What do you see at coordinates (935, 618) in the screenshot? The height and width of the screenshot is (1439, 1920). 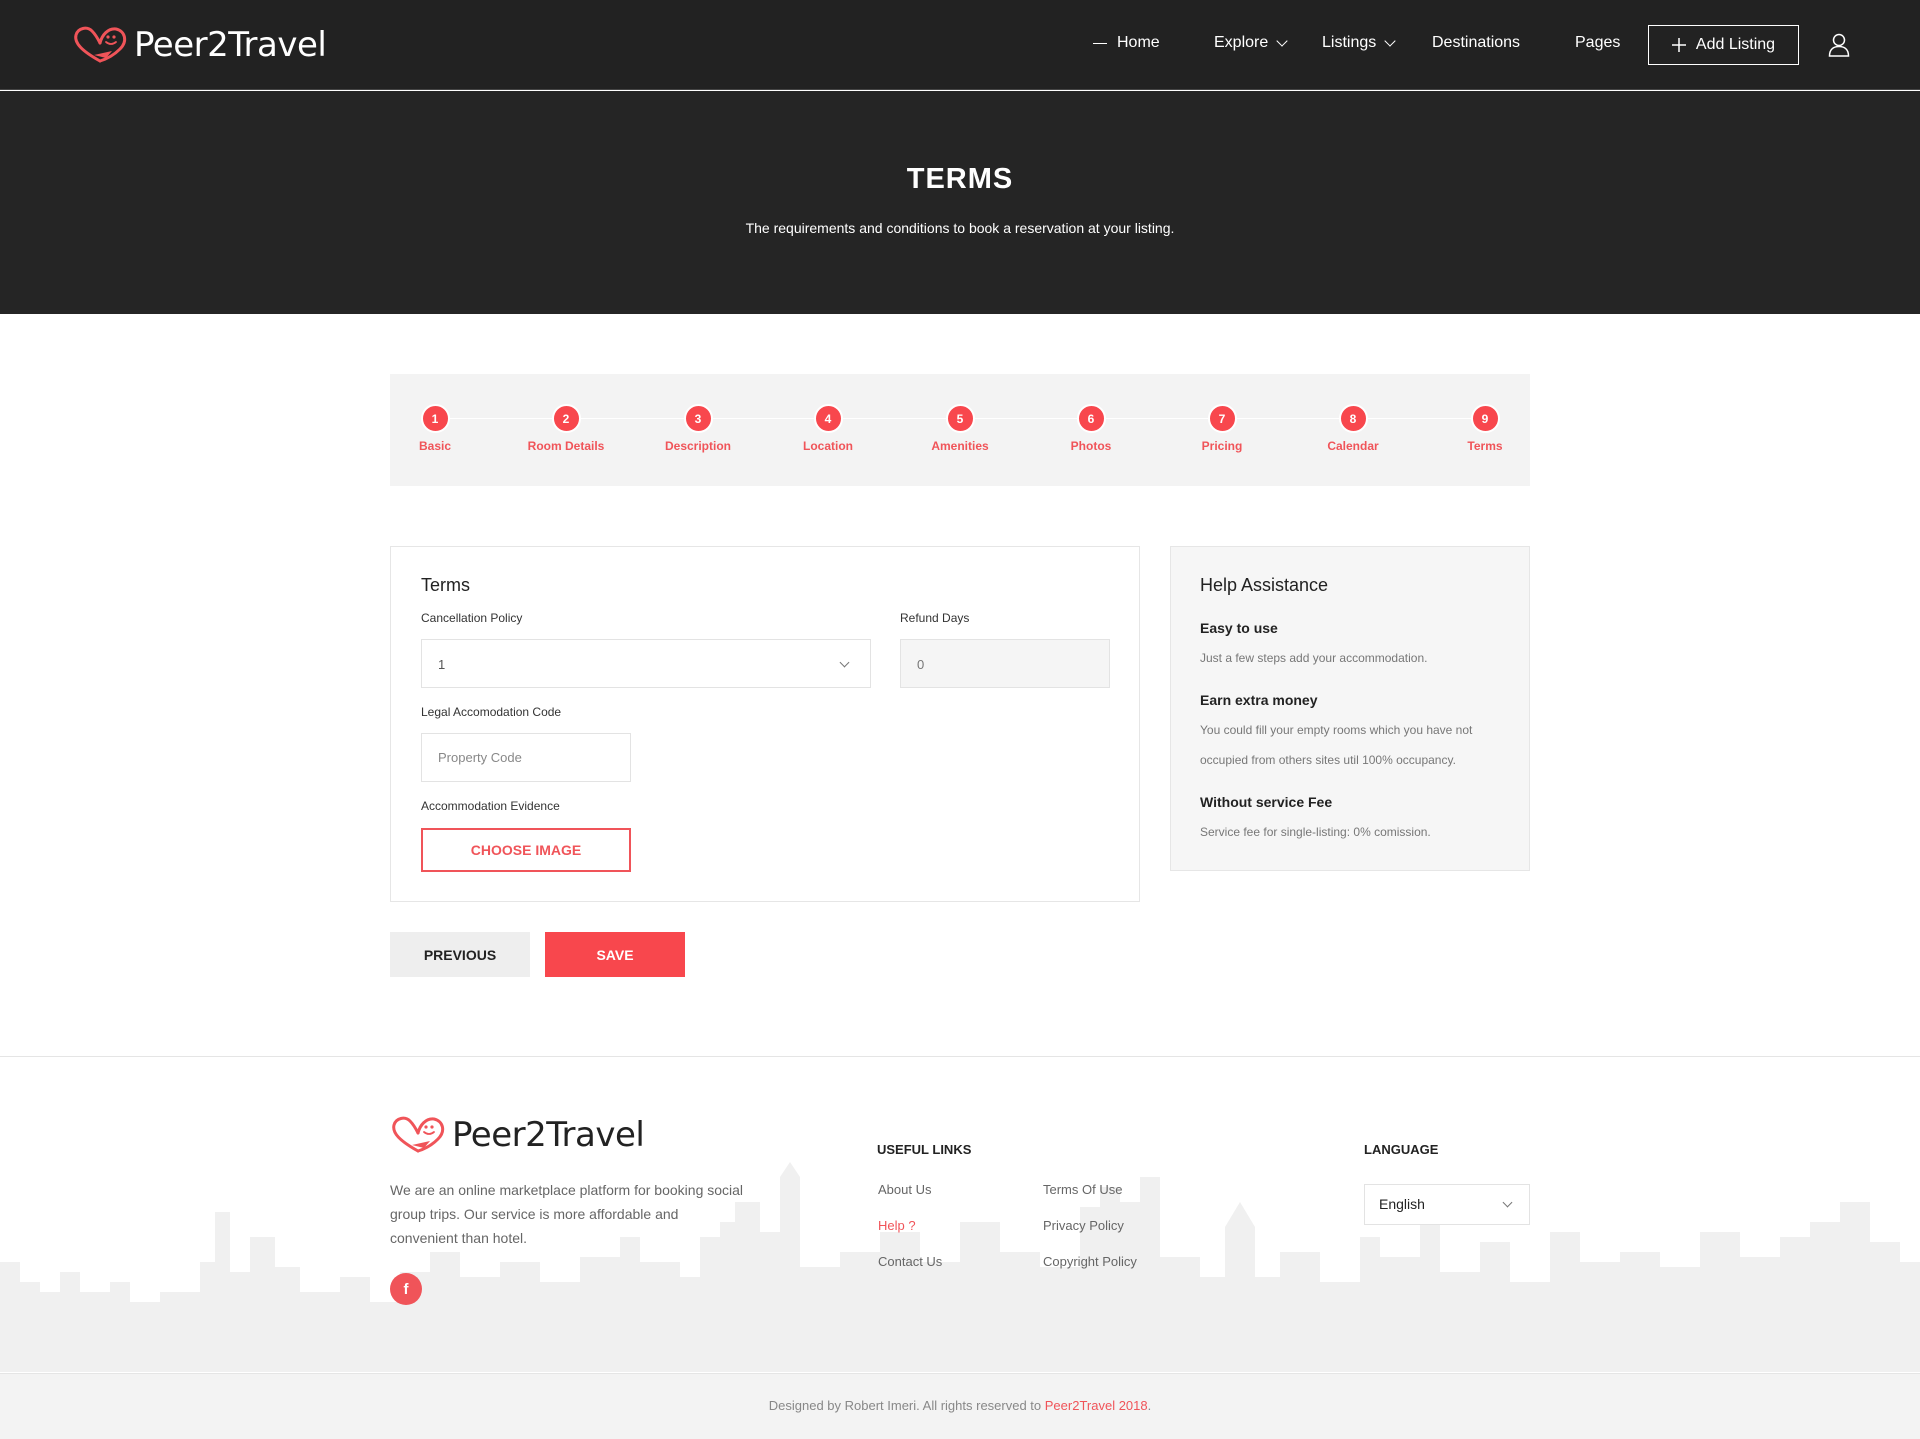 I see `refund-days-label: Refund Days` at bounding box center [935, 618].